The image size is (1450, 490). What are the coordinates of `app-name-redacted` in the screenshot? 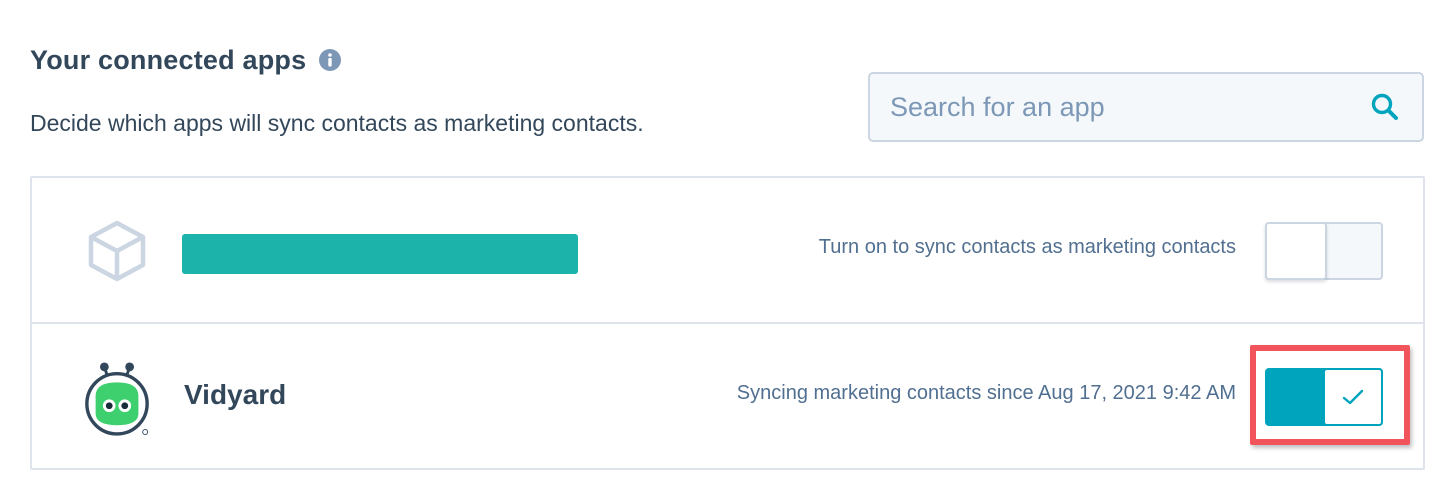 It's located at (380, 254).